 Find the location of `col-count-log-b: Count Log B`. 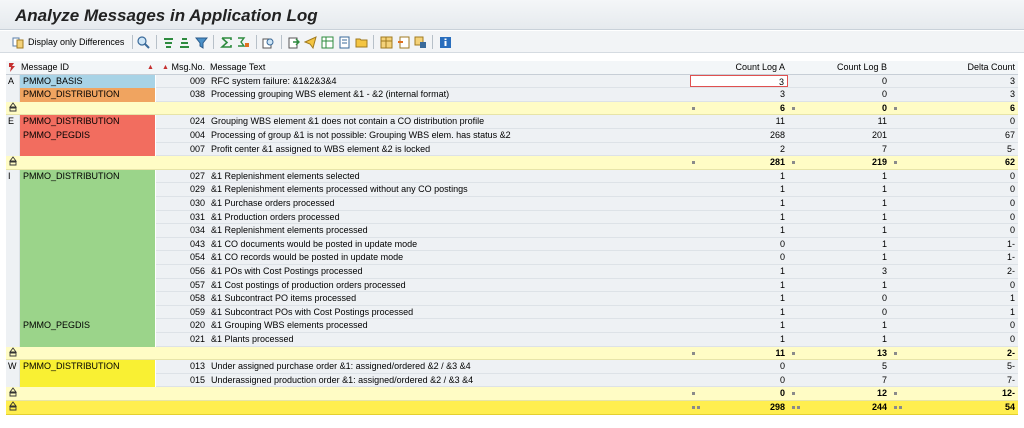

col-count-log-b: Count Log B is located at coordinates (840, 67).